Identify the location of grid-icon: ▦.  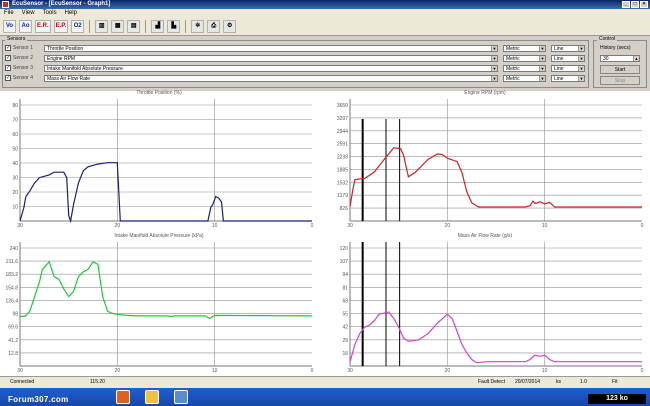
(118, 26).